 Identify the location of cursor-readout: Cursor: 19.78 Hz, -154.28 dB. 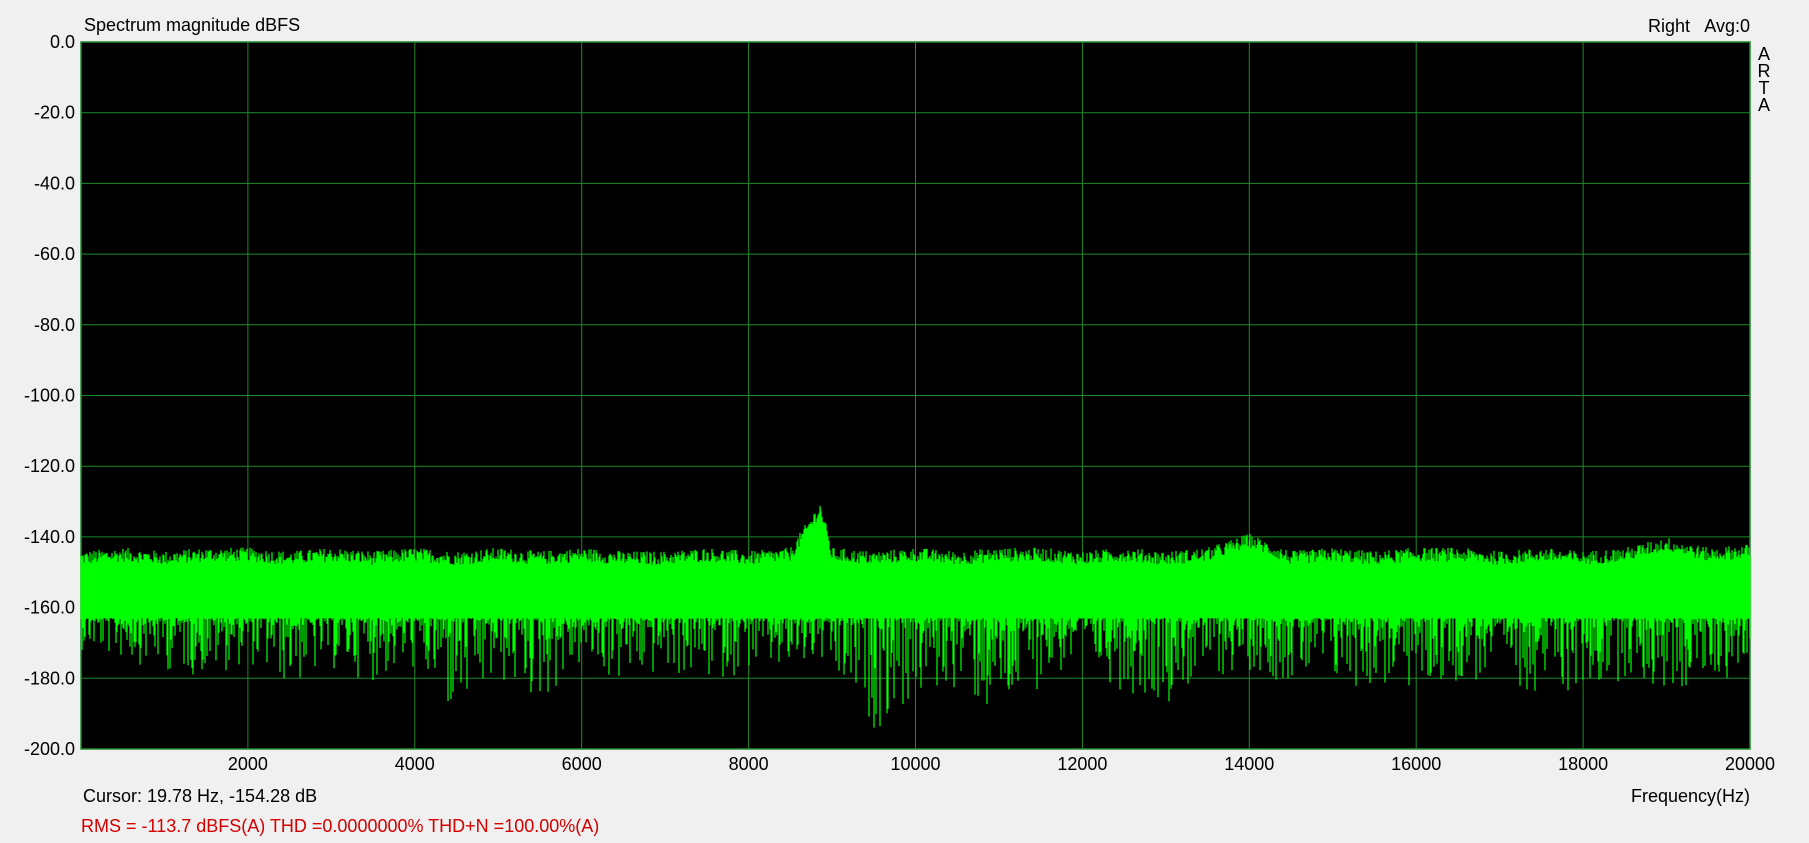
(200, 796).